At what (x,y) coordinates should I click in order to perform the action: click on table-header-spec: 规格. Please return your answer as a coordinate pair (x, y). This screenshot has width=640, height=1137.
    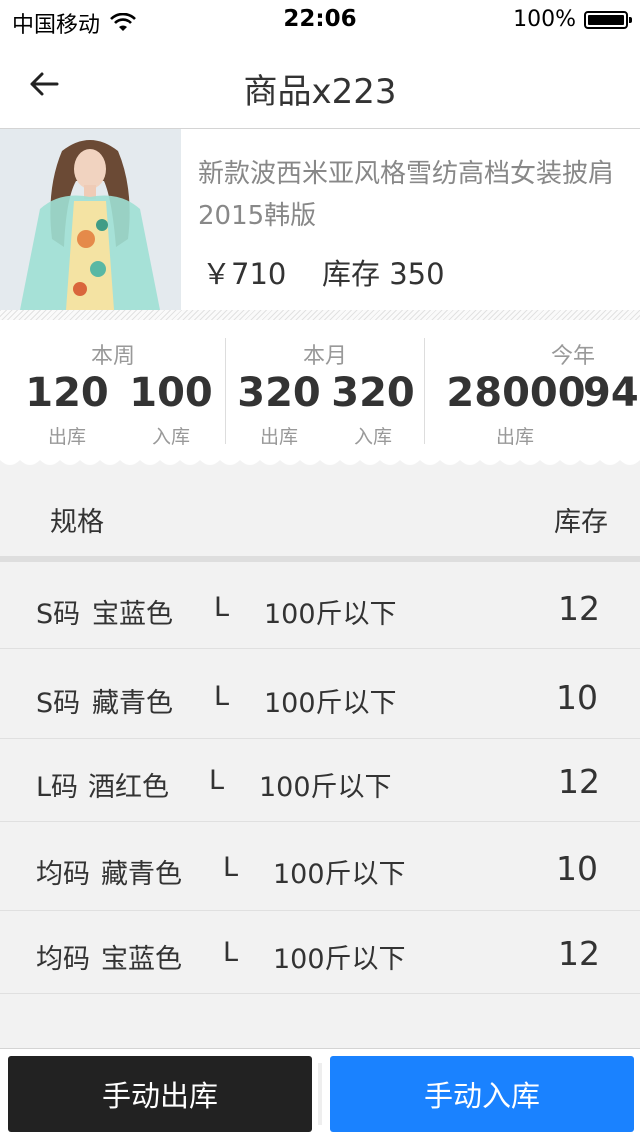
    Looking at the image, I should click on (77, 522).